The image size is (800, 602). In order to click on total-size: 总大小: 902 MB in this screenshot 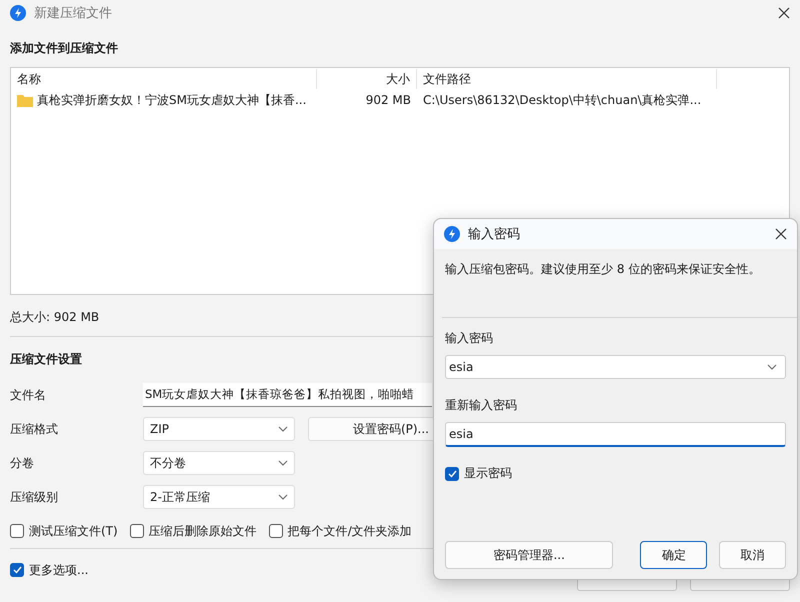, I will do `click(55, 317)`.